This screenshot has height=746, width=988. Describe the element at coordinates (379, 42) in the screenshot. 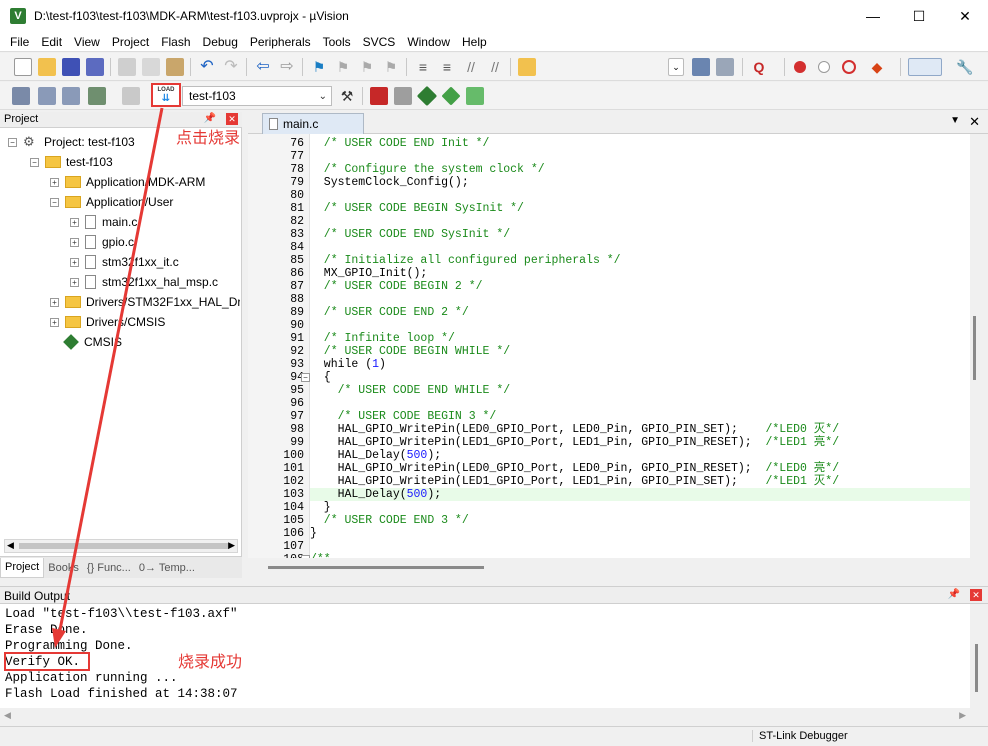

I see `menu-svcs: SVCS` at that location.